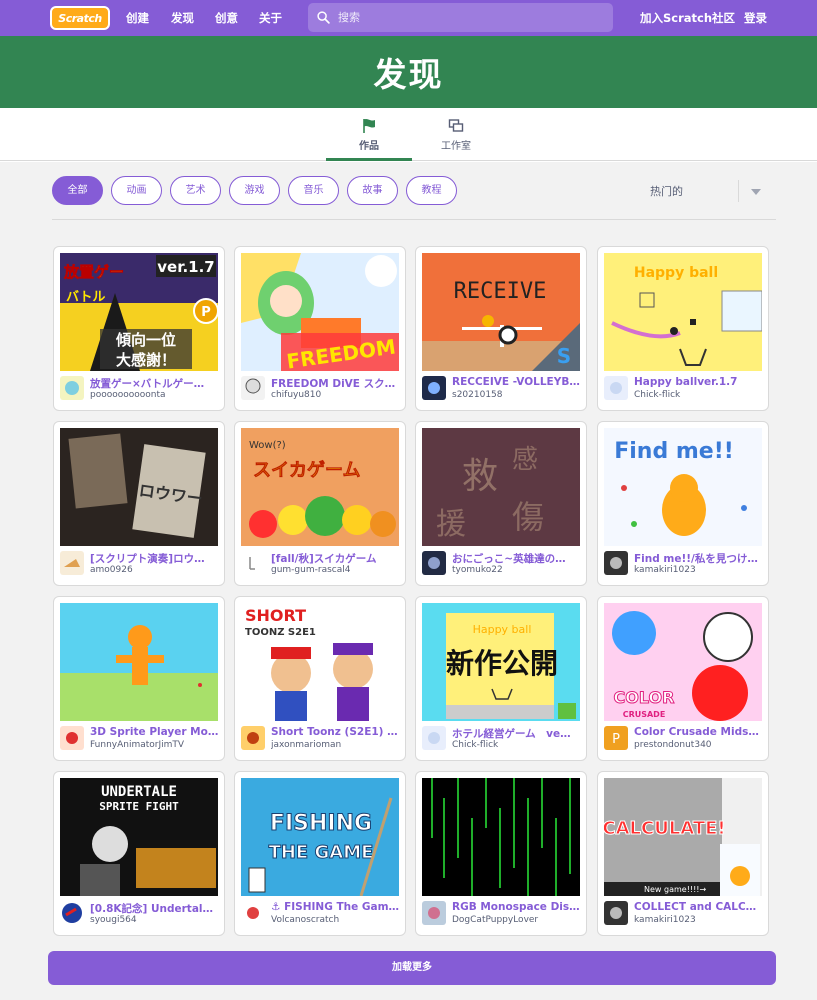 This screenshot has width=817, height=1000. What do you see at coordinates (501, 312) in the screenshot?
I see `project-thumbnail: RECEIVE S` at bounding box center [501, 312].